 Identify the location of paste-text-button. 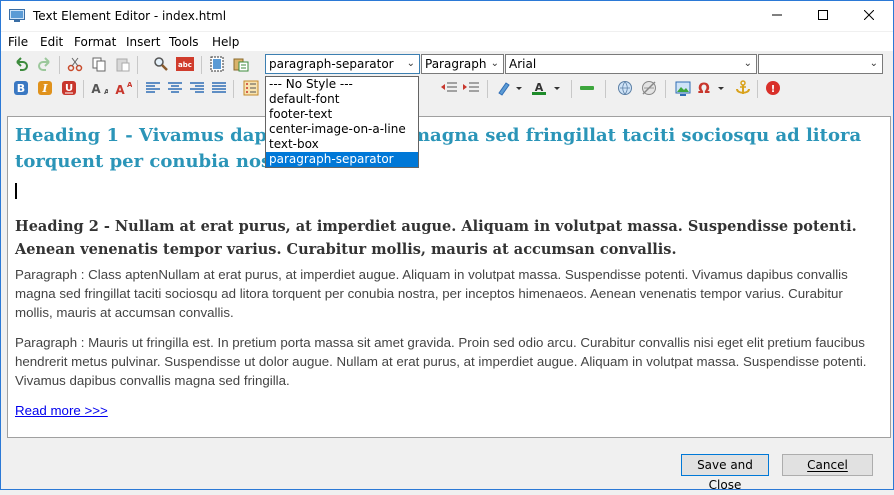
(241, 64).